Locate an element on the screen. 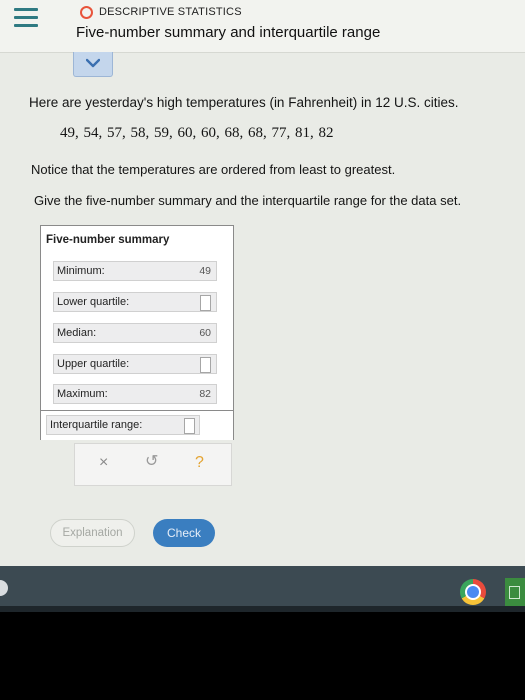  row-label: Minimum: is located at coordinates (81, 271).